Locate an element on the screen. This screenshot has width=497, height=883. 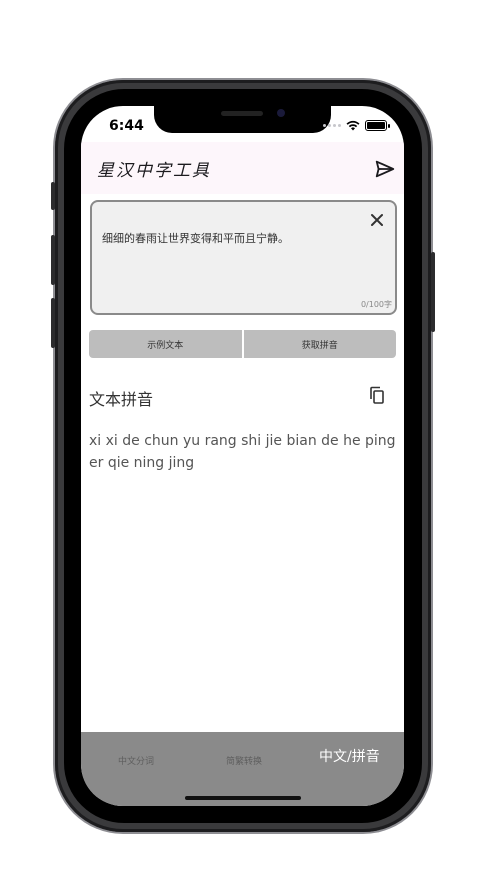
speaker-grille is located at coordinates (242, 113).